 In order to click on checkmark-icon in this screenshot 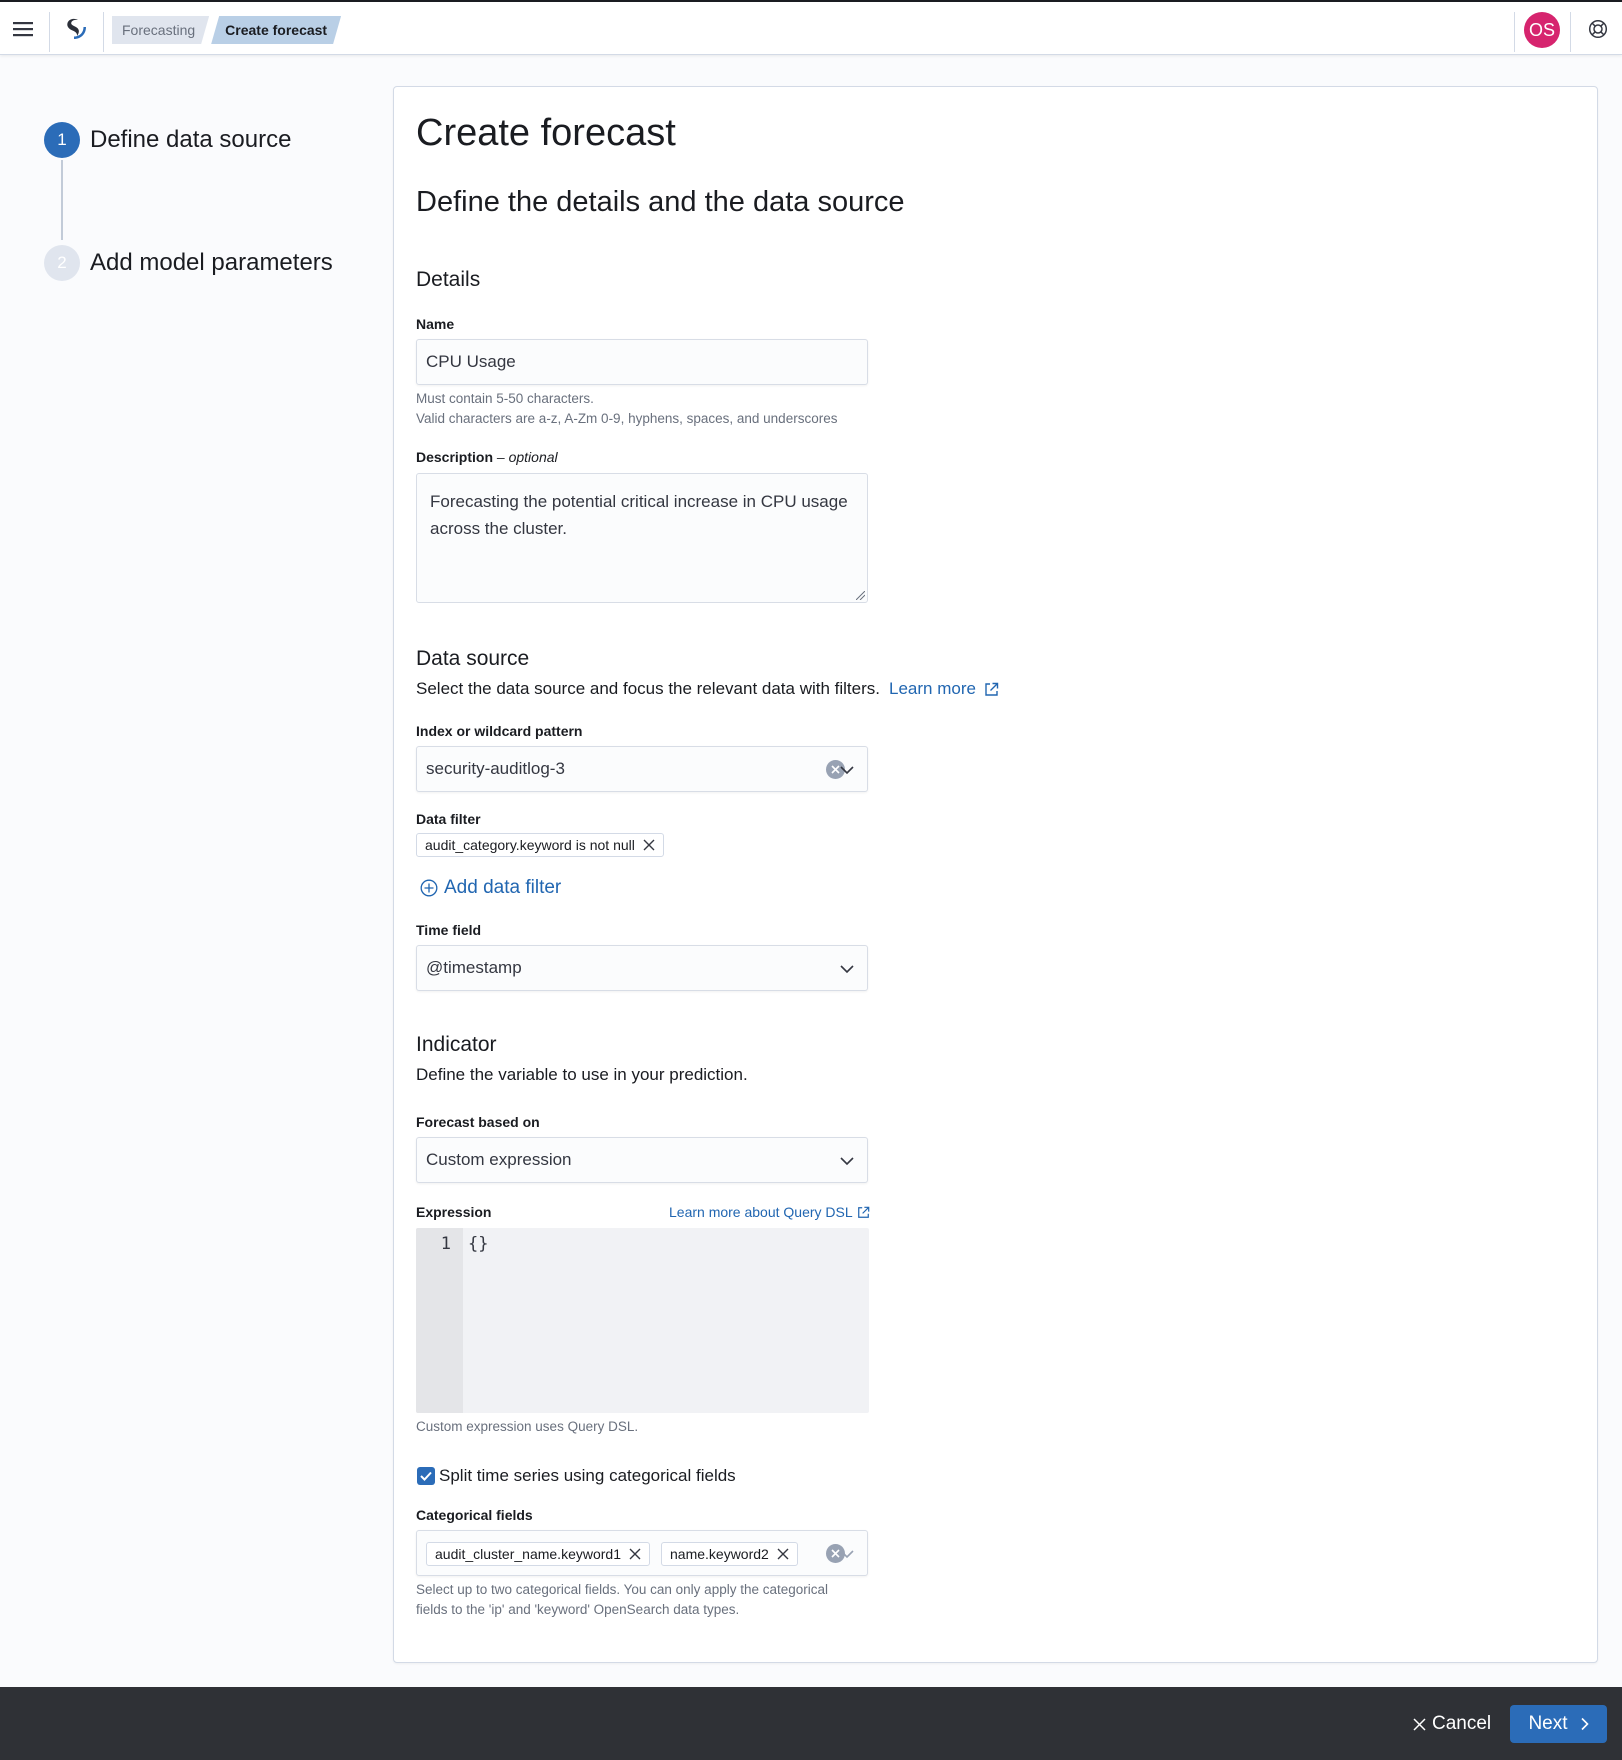, I will do `click(426, 1476)`.